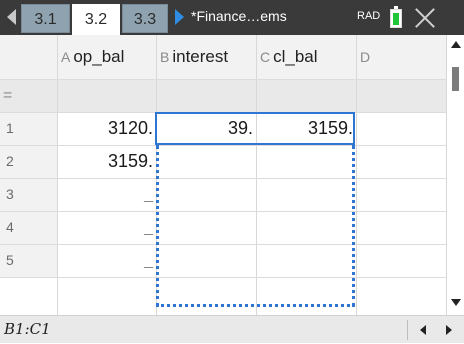 Image resolution: width=464 pixels, height=344 pixels. I want to click on cell-a4: _, so click(106, 227).